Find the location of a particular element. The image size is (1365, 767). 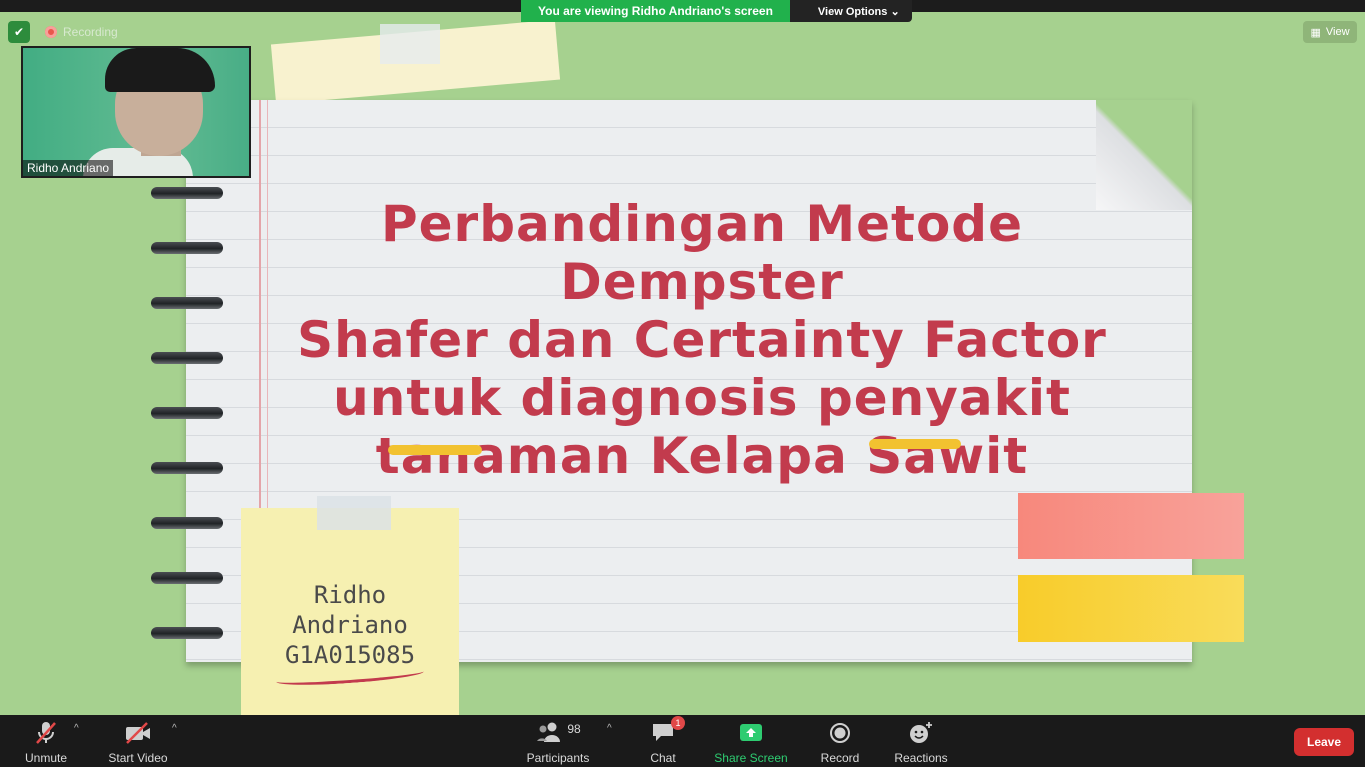

reactions-label: Reactions is located at coordinates (921, 758).